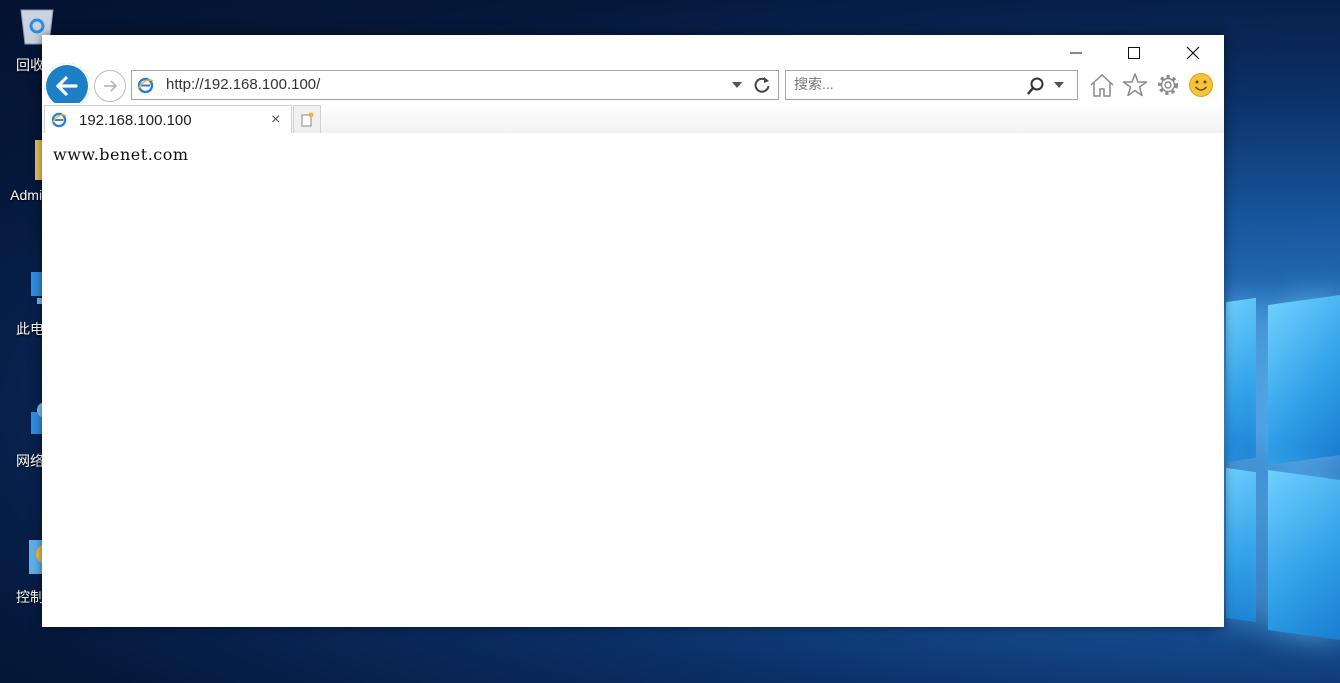  I want to click on gear-icon, so click(1168, 85).